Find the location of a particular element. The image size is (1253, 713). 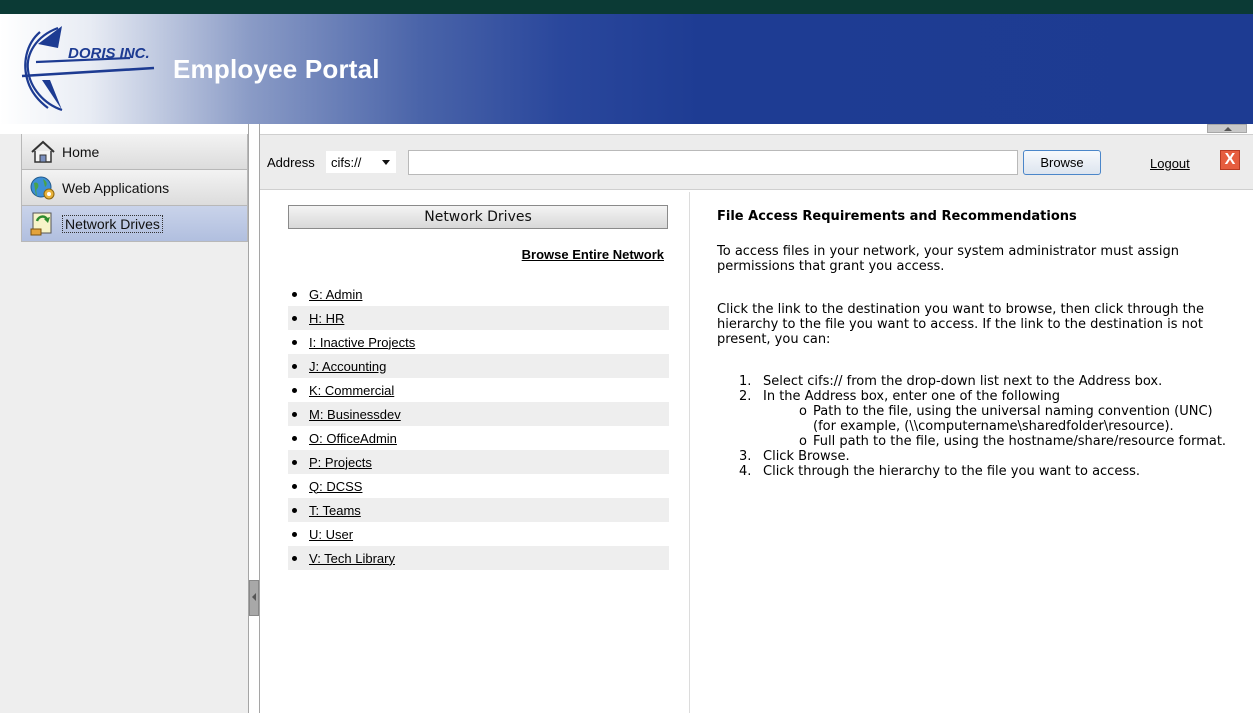

header-collapse-button is located at coordinates (1227, 128).